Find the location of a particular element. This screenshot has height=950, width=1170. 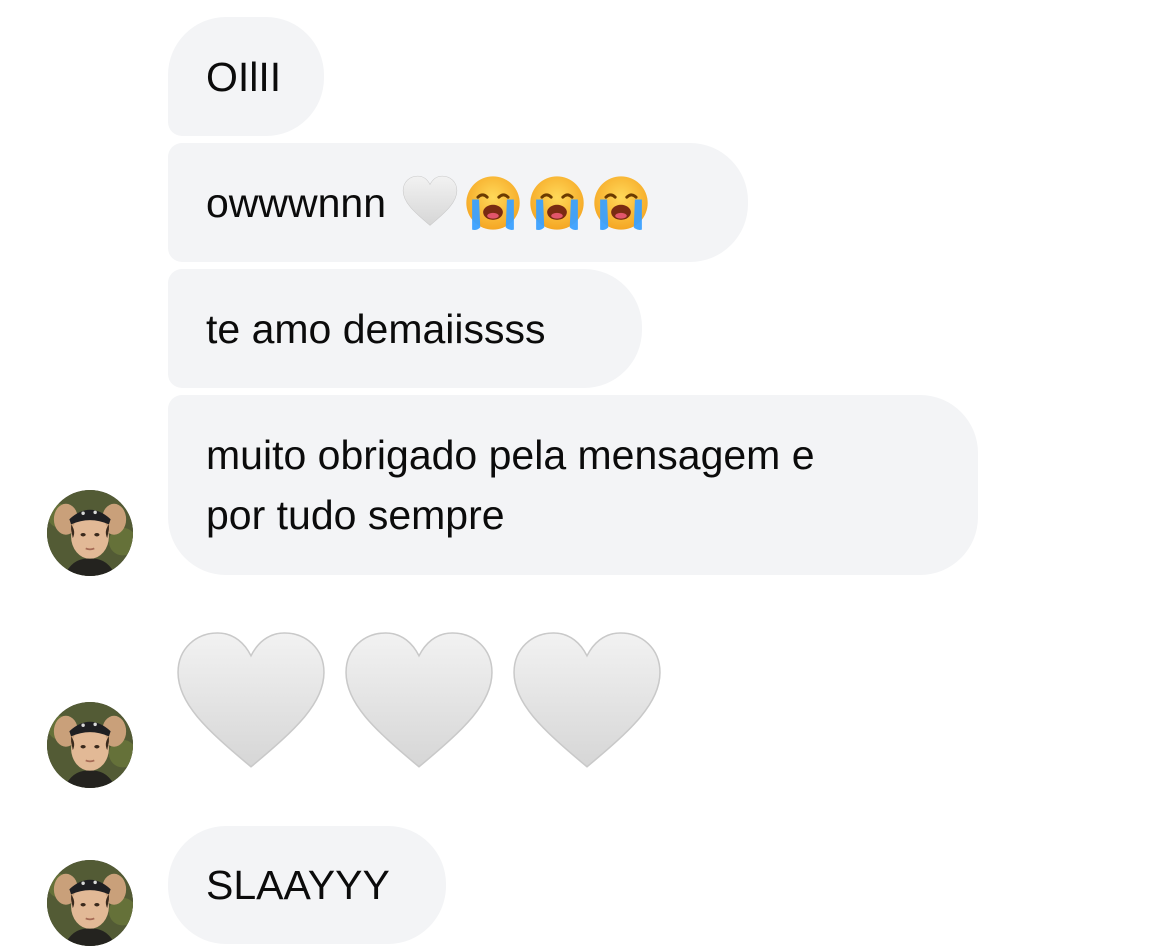

message-text: OIlII is located at coordinates (244, 76).